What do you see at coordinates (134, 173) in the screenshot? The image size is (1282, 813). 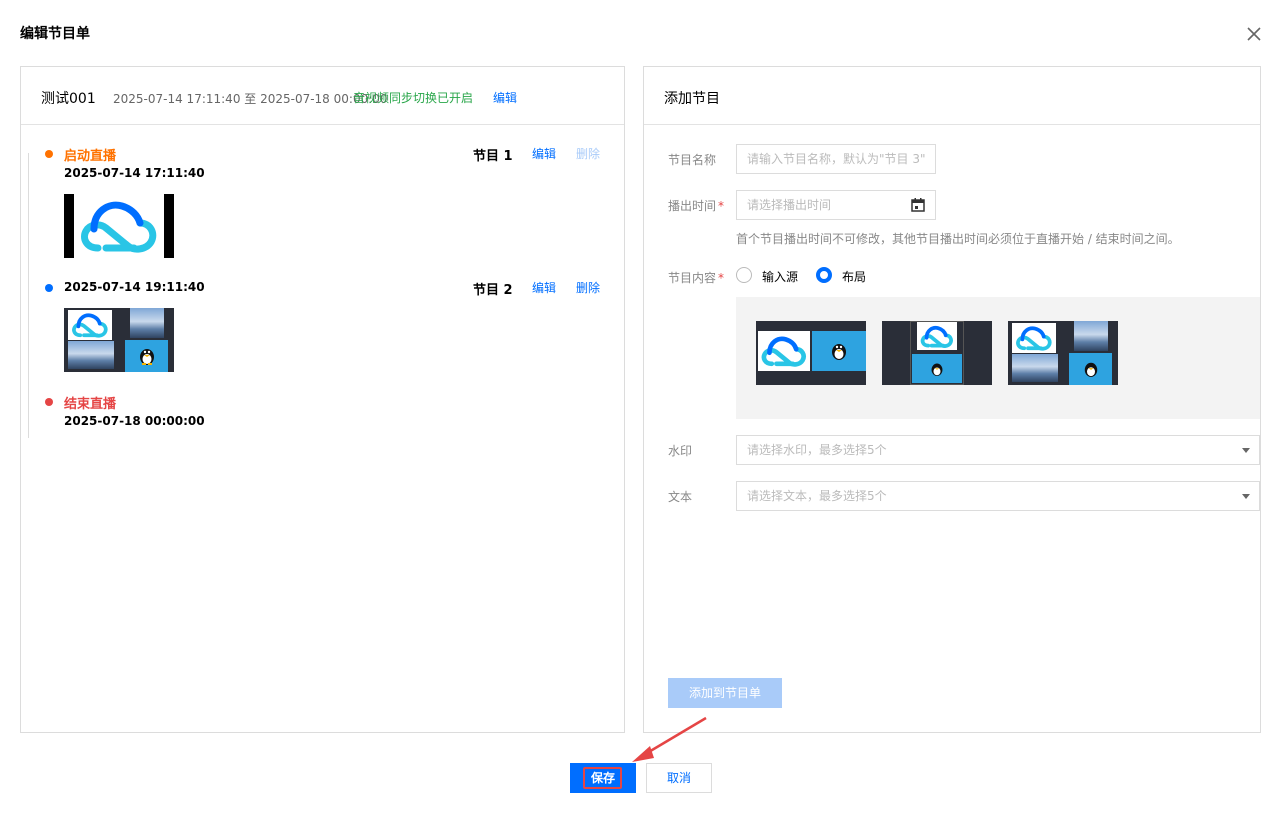 I see `program-1-time: 2025-07-14 17:11:40` at bounding box center [134, 173].